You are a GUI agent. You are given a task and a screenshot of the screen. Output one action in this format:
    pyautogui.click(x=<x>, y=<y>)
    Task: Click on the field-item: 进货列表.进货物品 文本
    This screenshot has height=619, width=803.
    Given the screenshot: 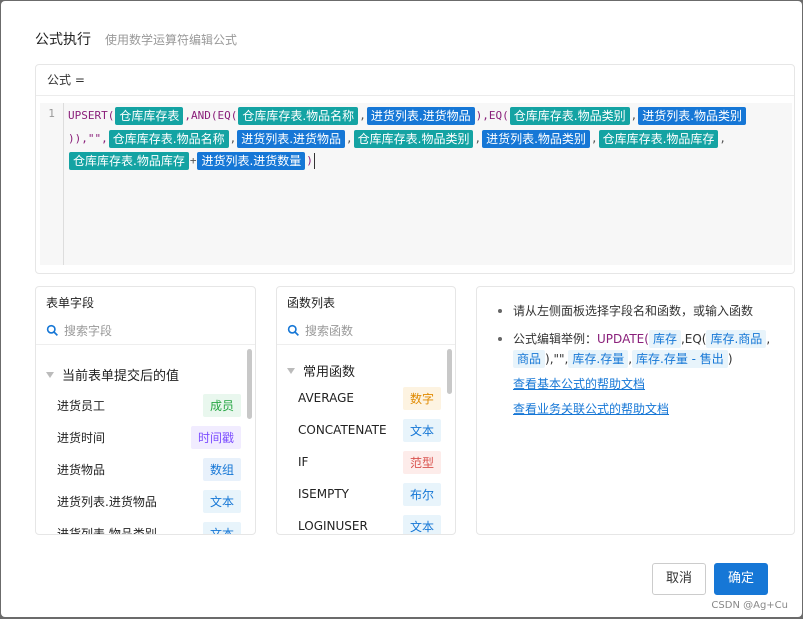 What is the action you would take?
    pyautogui.click(x=138, y=501)
    